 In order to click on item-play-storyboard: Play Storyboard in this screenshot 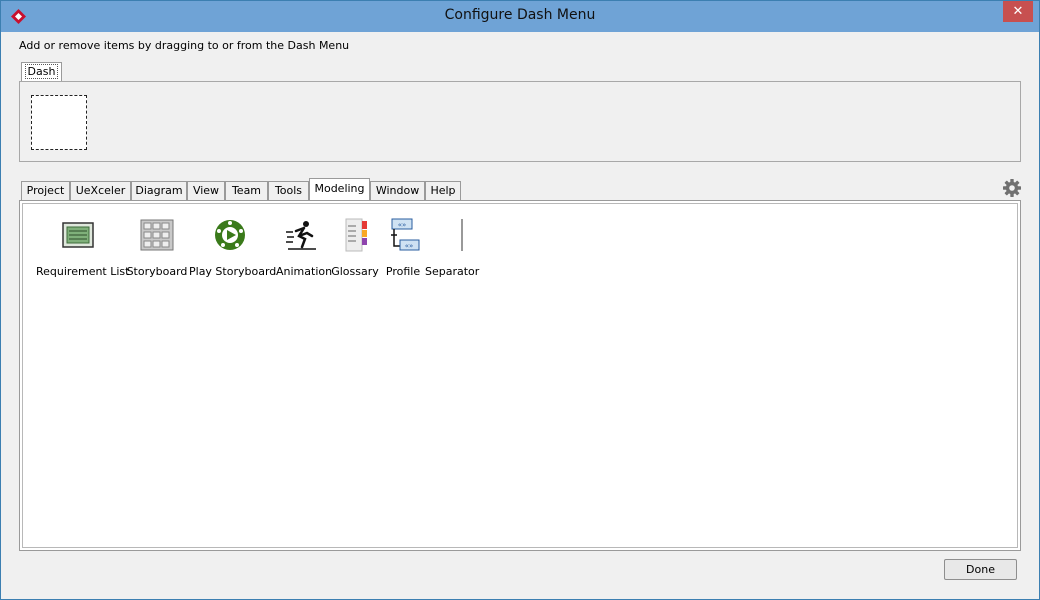, I will do `click(233, 248)`.